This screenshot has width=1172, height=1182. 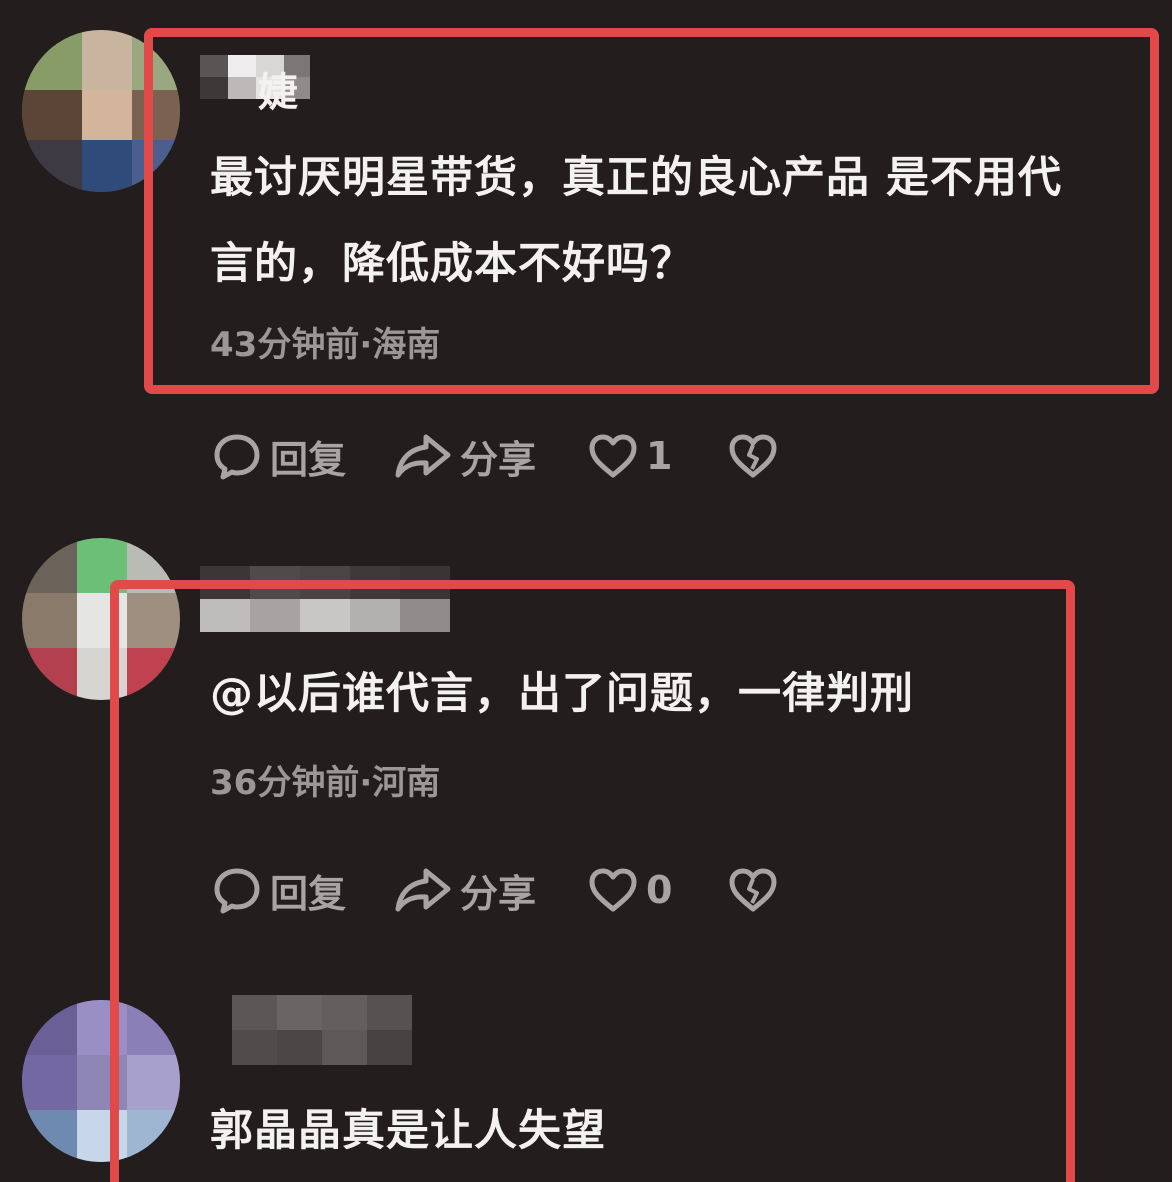 What do you see at coordinates (613, 456) in the screenshot?
I see `heart-icon` at bounding box center [613, 456].